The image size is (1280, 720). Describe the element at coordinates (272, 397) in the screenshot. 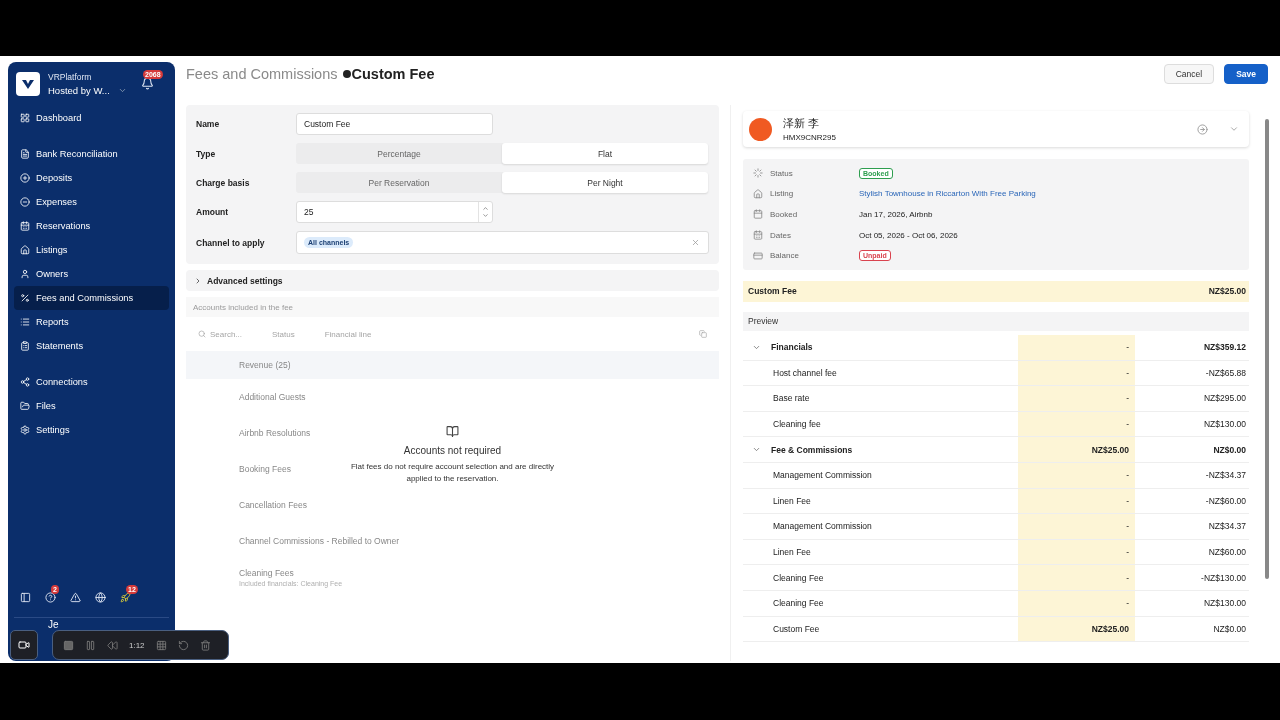

I see `account-name: Additional Guests` at that location.